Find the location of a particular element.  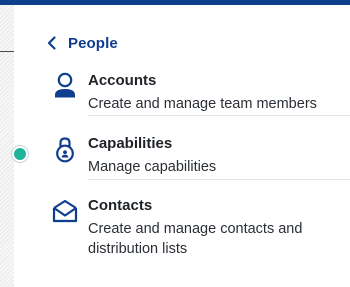

lock-icon is located at coordinates (65, 149).